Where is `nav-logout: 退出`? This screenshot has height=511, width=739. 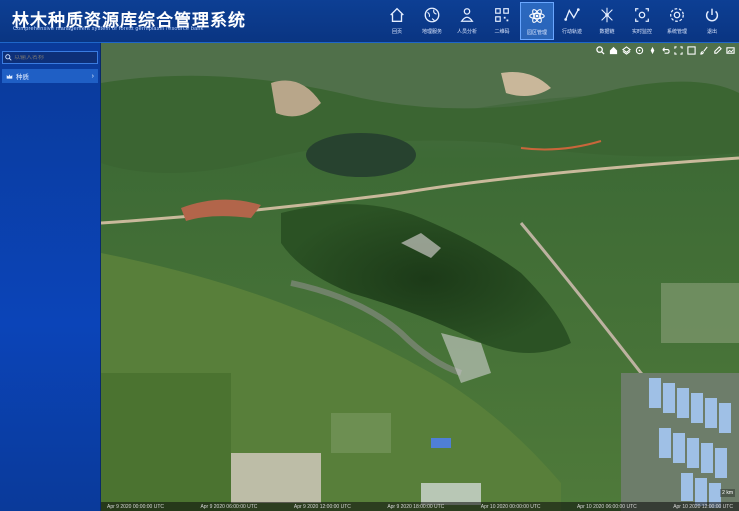
nav-logout: 退出 is located at coordinates (712, 21).